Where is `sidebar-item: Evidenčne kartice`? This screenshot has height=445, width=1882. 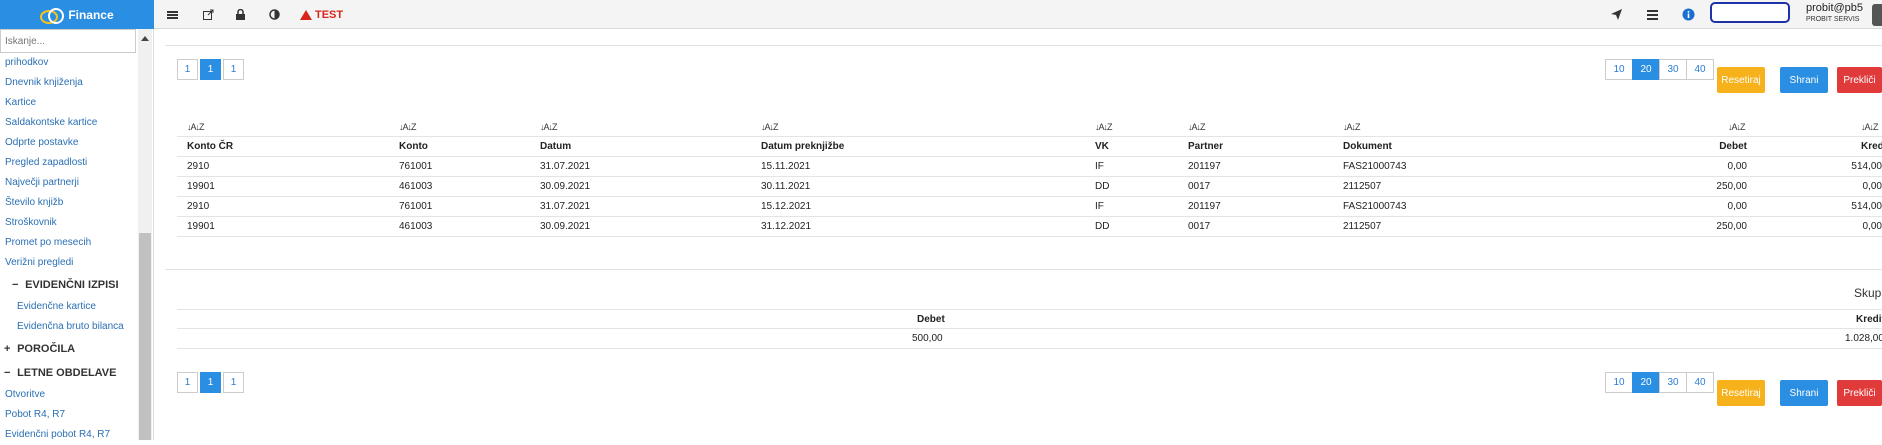
sidebar-item: Evidenčne kartice is located at coordinates (69, 307).